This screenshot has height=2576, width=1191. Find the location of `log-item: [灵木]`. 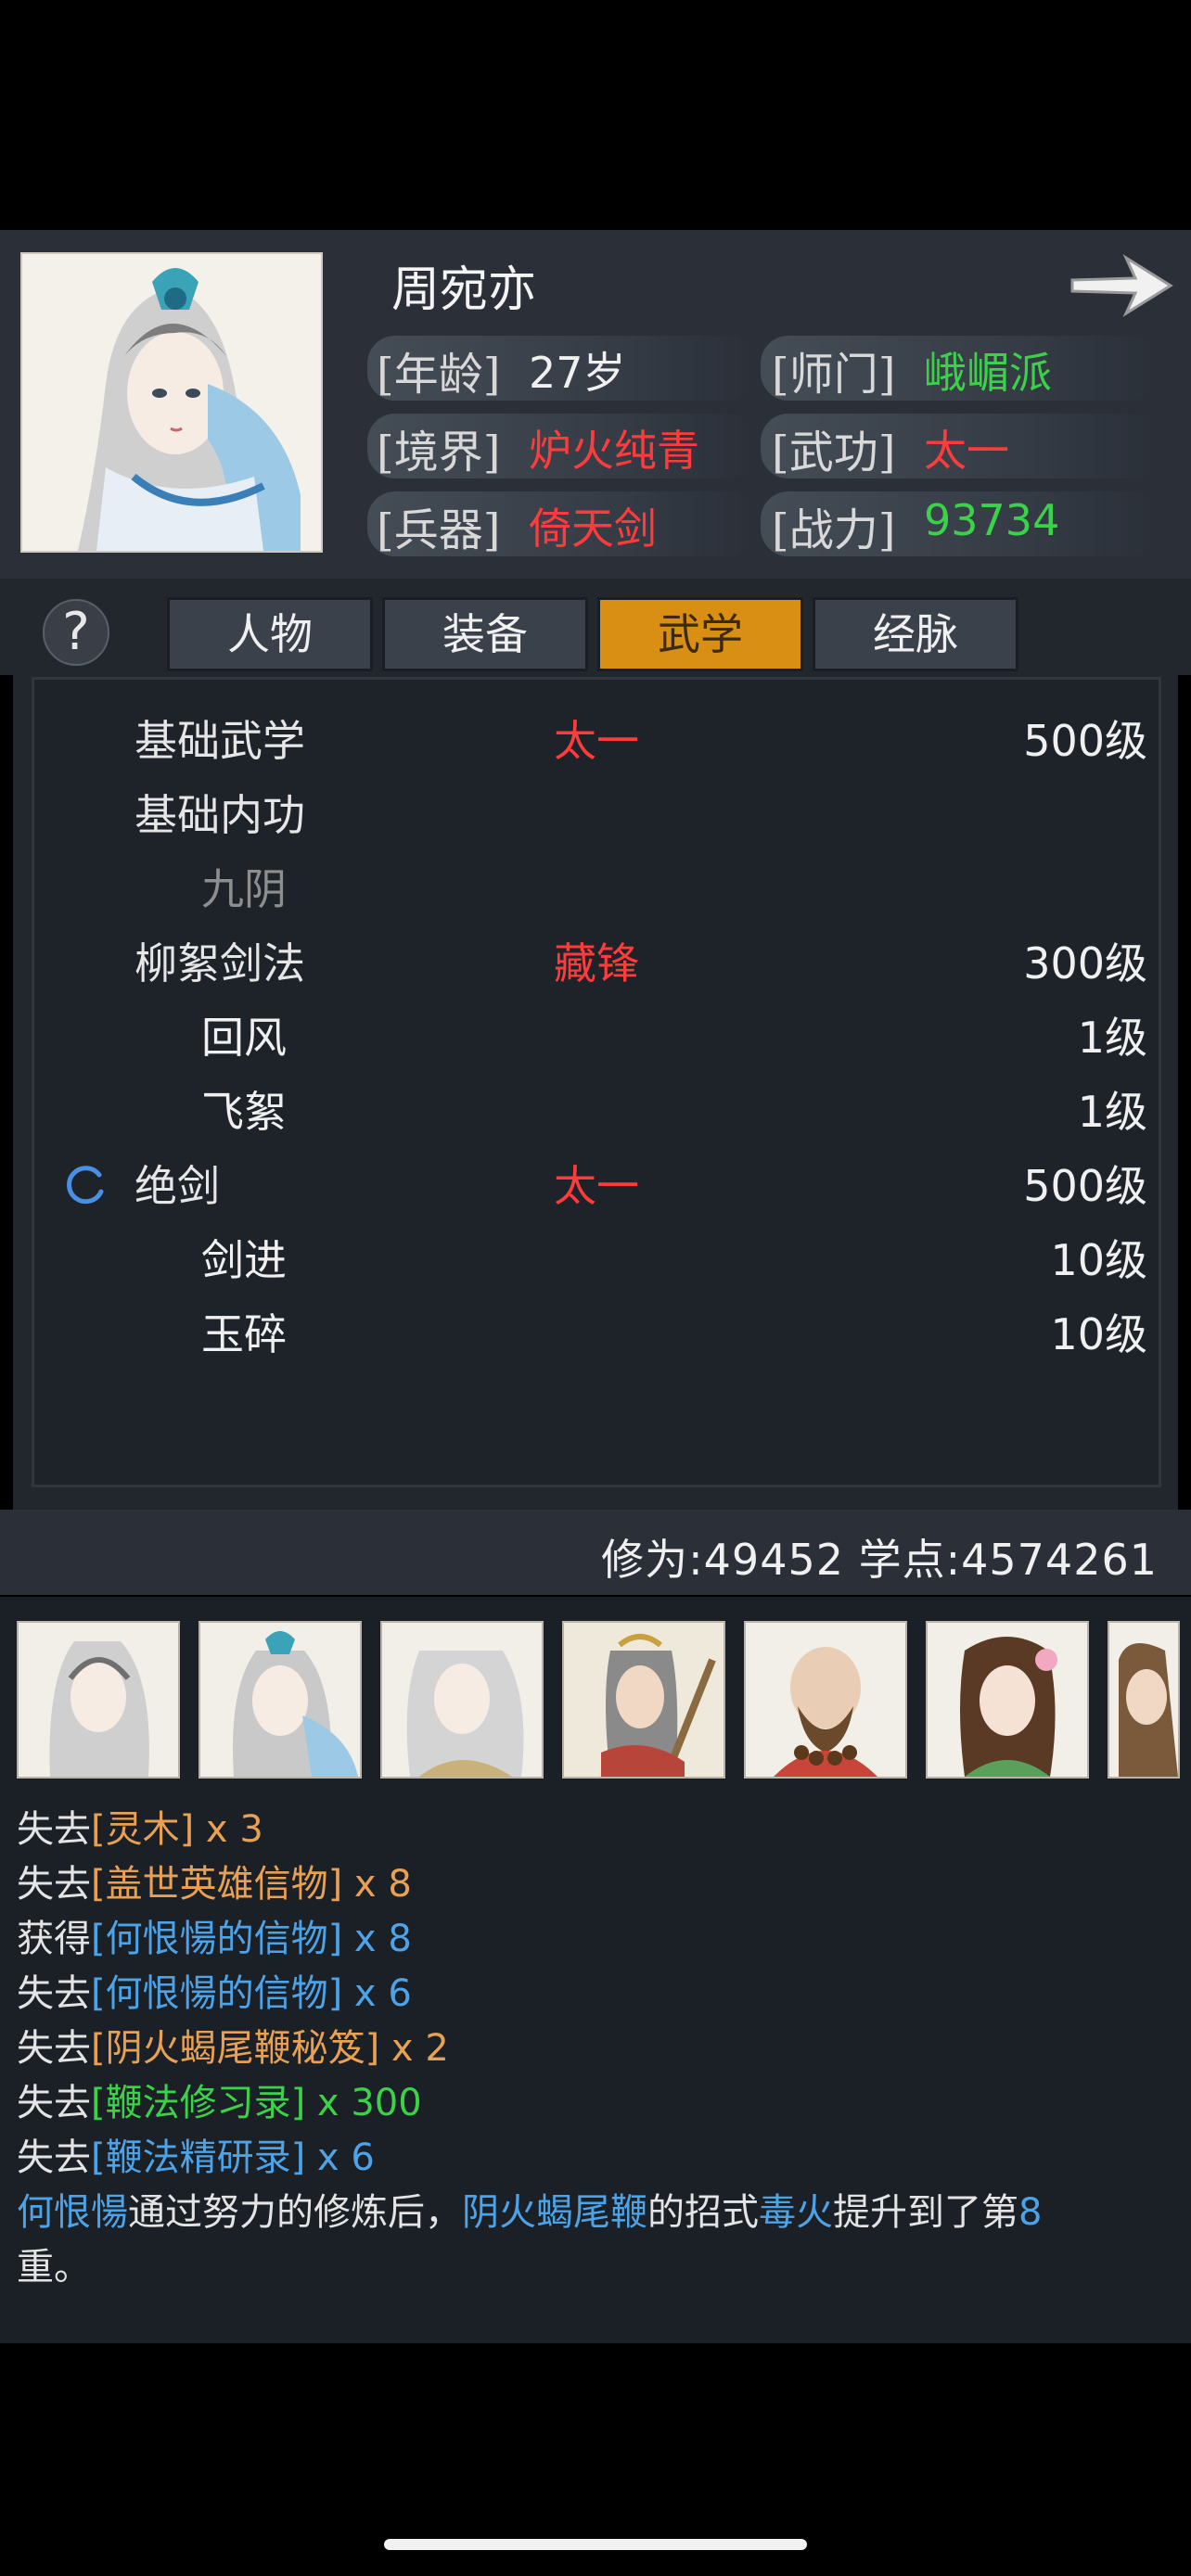

log-item: [灵木] is located at coordinates (143, 1829).